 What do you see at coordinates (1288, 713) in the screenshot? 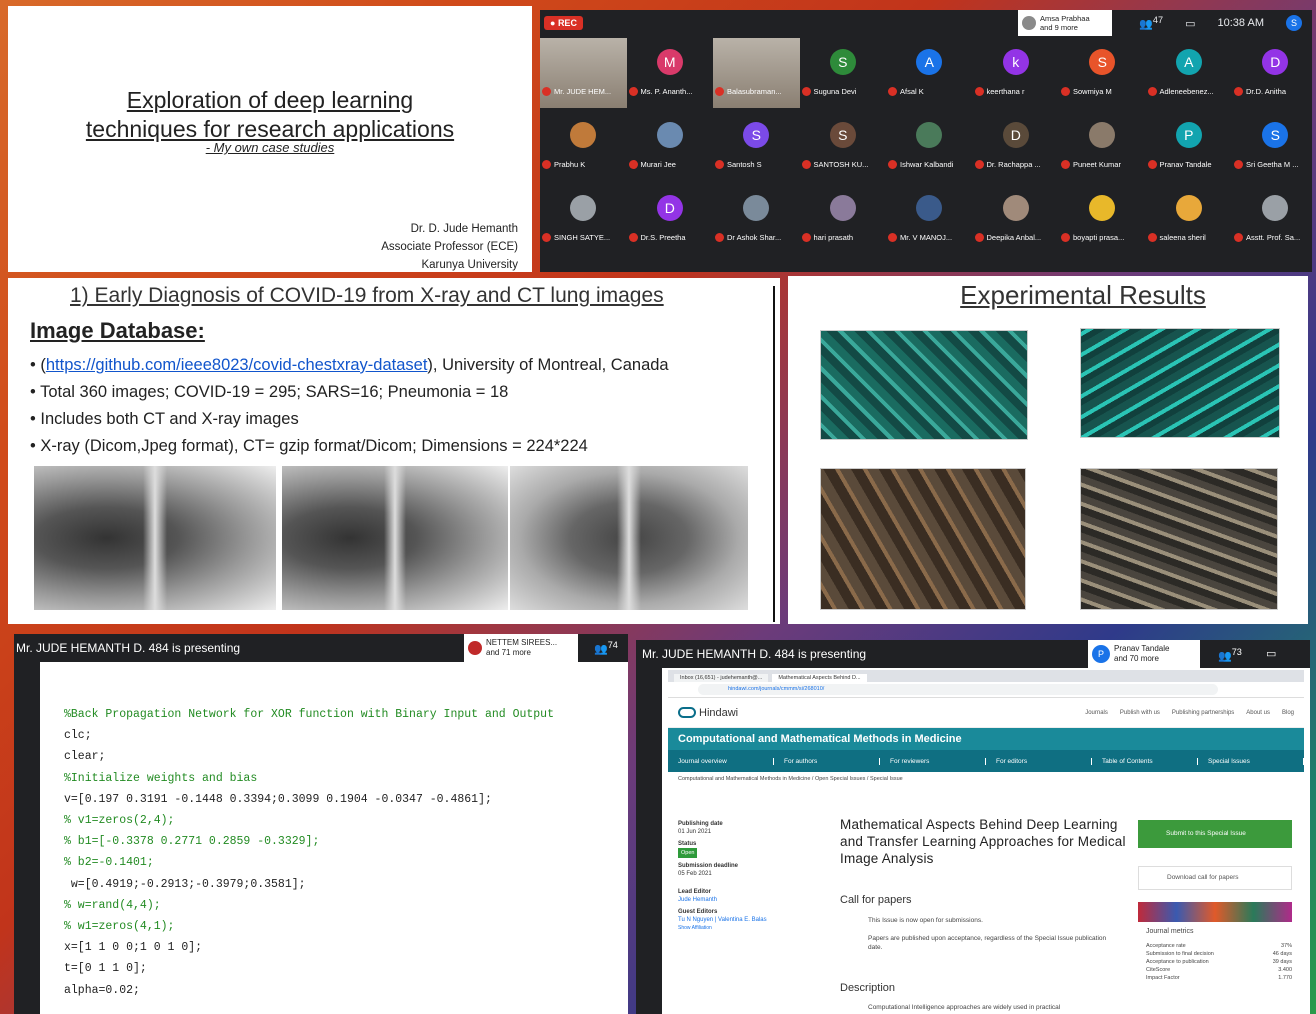
I see `site-nav-item: Blog` at bounding box center [1288, 713].